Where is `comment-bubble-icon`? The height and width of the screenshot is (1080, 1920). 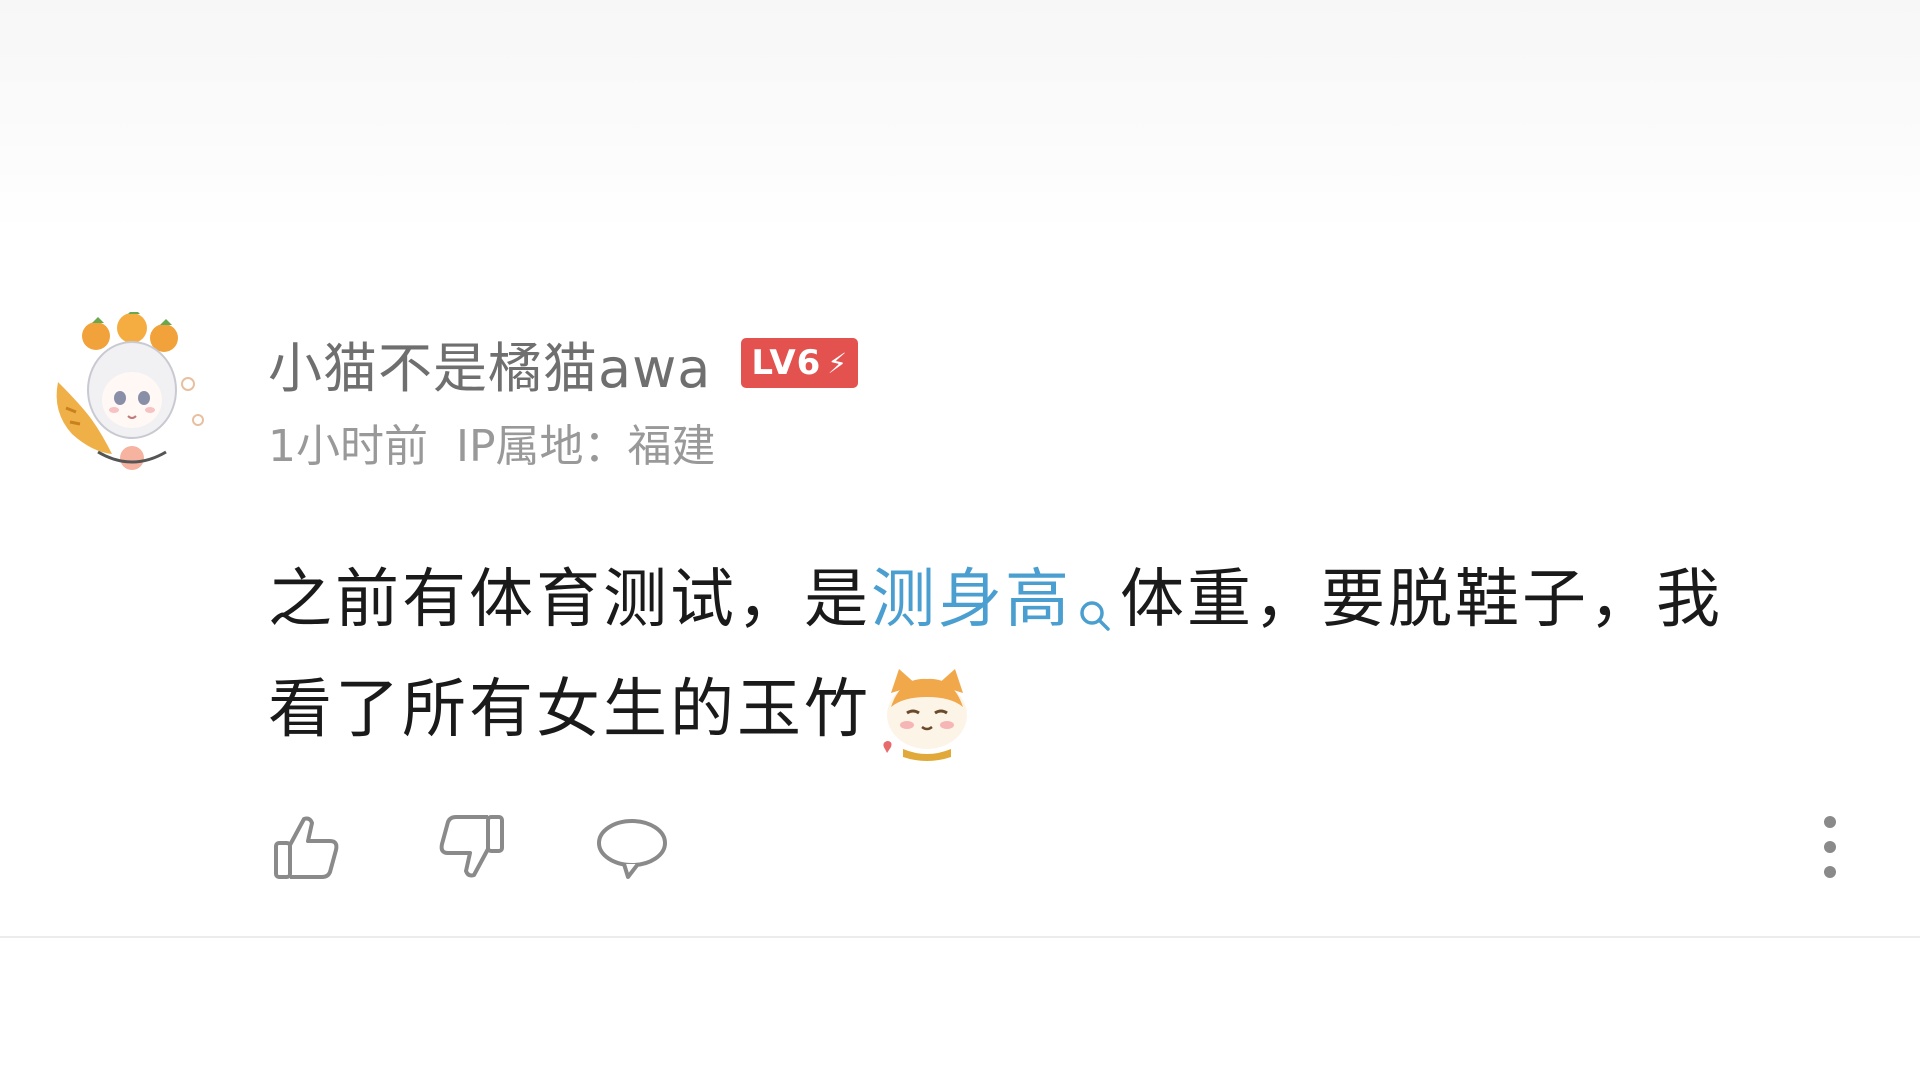
comment-bubble-icon is located at coordinates (632, 849).